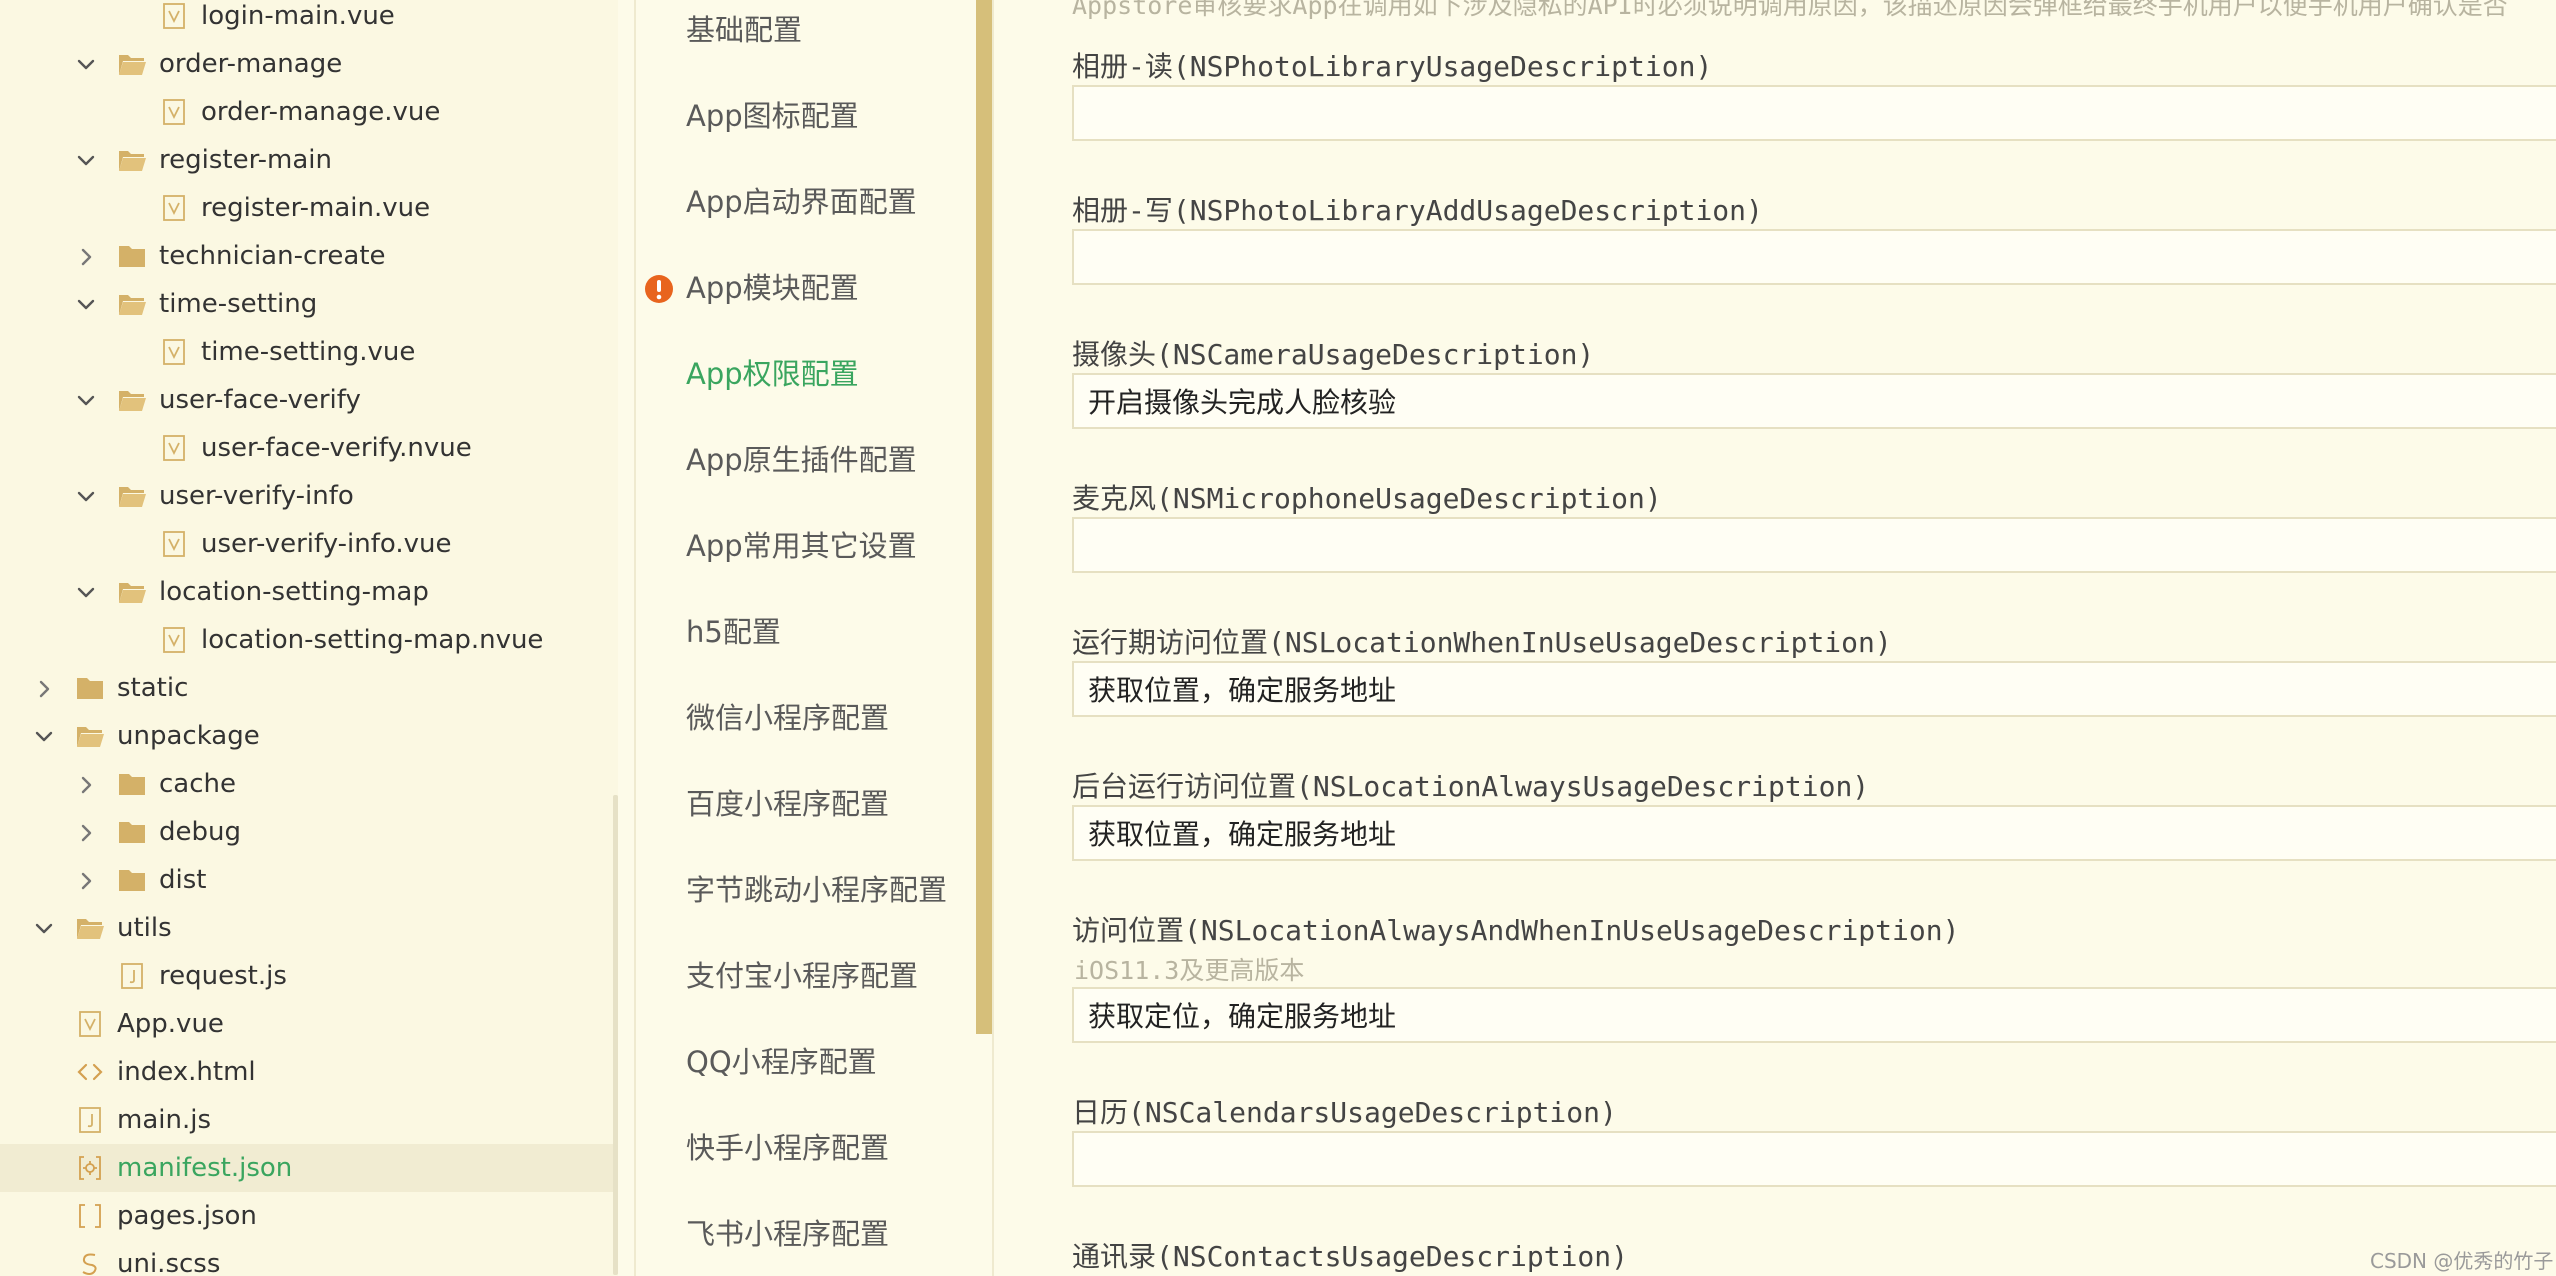 The height and width of the screenshot is (1276, 2556). Describe the element at coordinates (309, 976) in the screenshot. I see `file-tree-row: request.js` at that location.